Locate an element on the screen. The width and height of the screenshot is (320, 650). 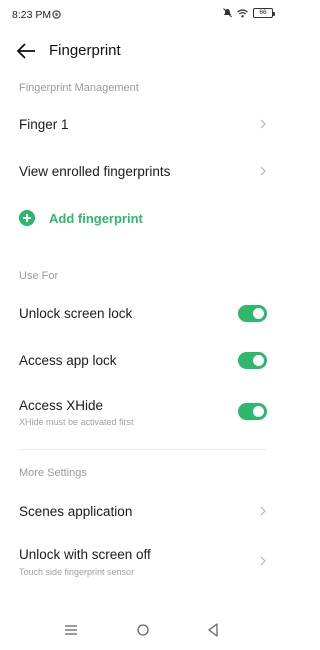
wifi-icon is located at coordinates (242, 12).